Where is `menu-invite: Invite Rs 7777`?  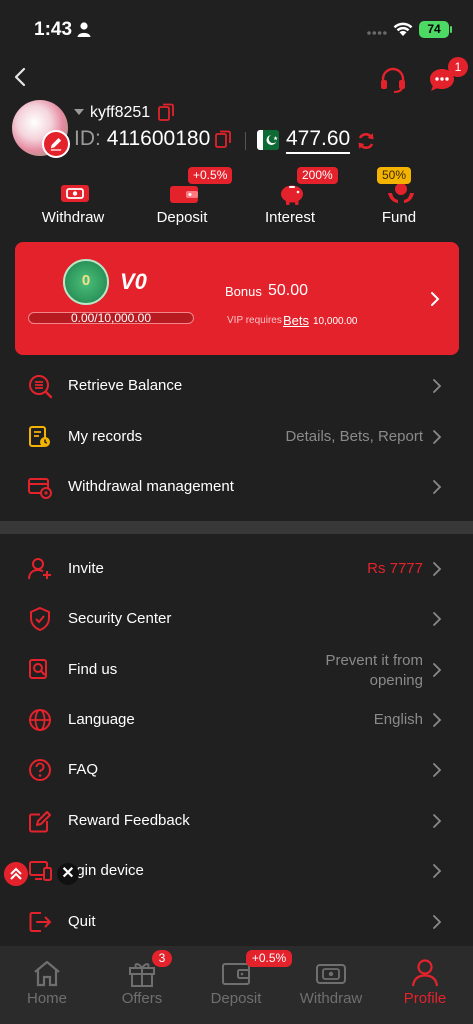
menu-invite: Invite Rs 7777 is located at coordinates (236, 569).